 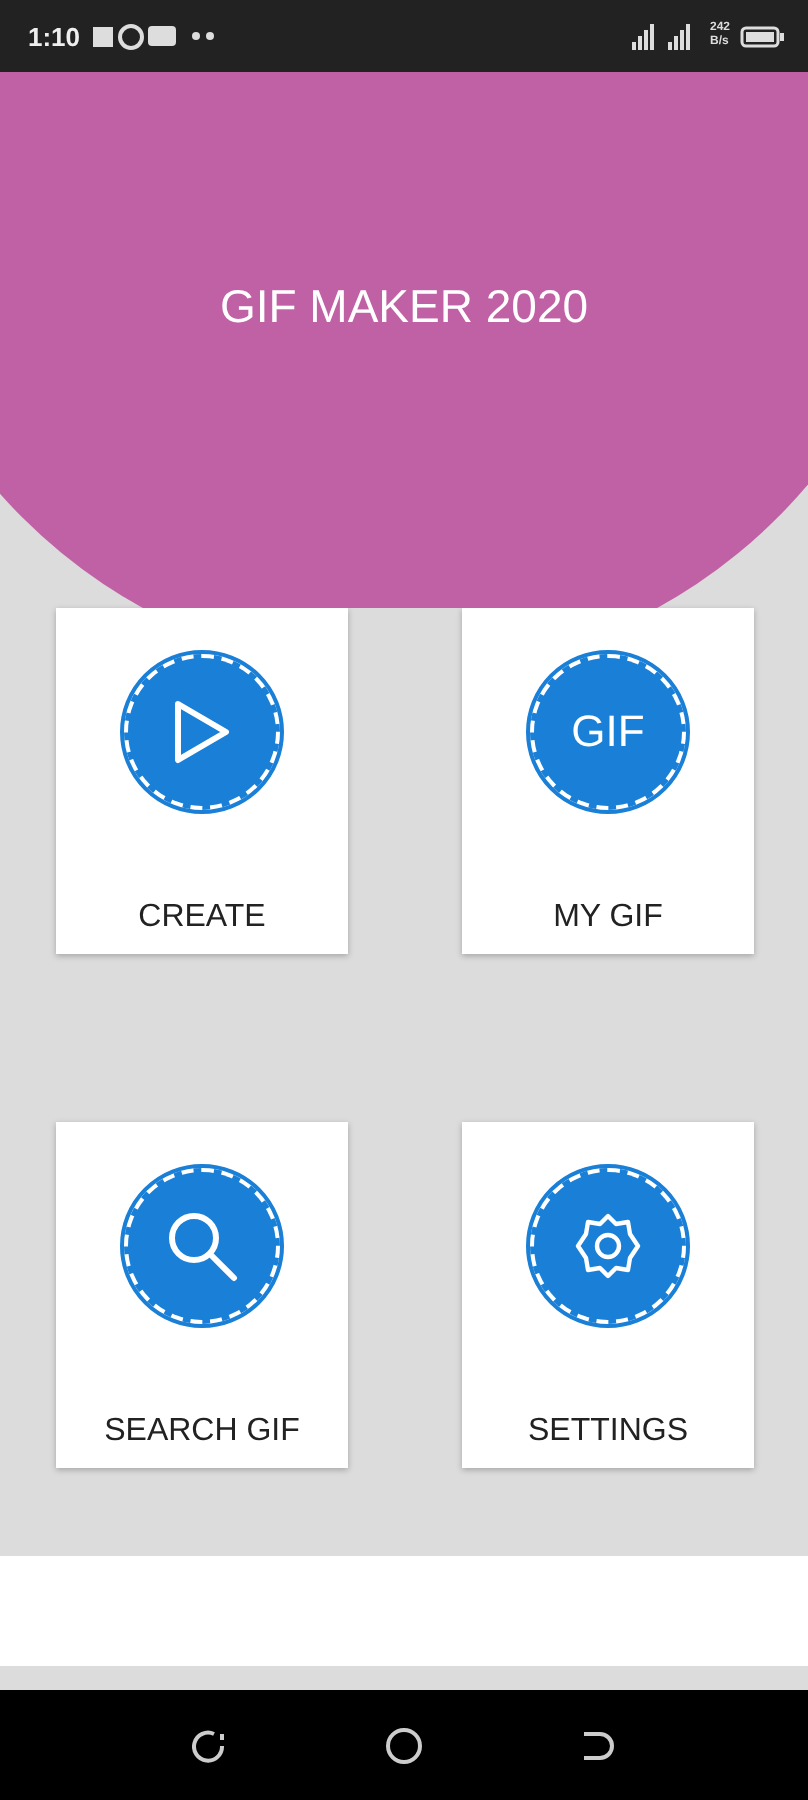 I want to click on recents-icon, so click(x=210, y=1745).